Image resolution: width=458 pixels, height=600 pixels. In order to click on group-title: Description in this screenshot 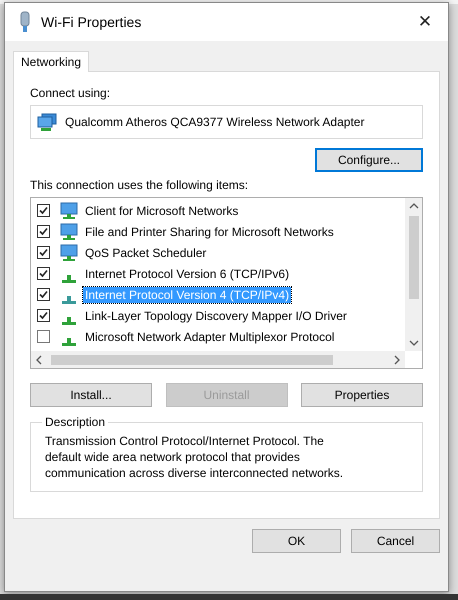, I will do `click(75, 422)`.